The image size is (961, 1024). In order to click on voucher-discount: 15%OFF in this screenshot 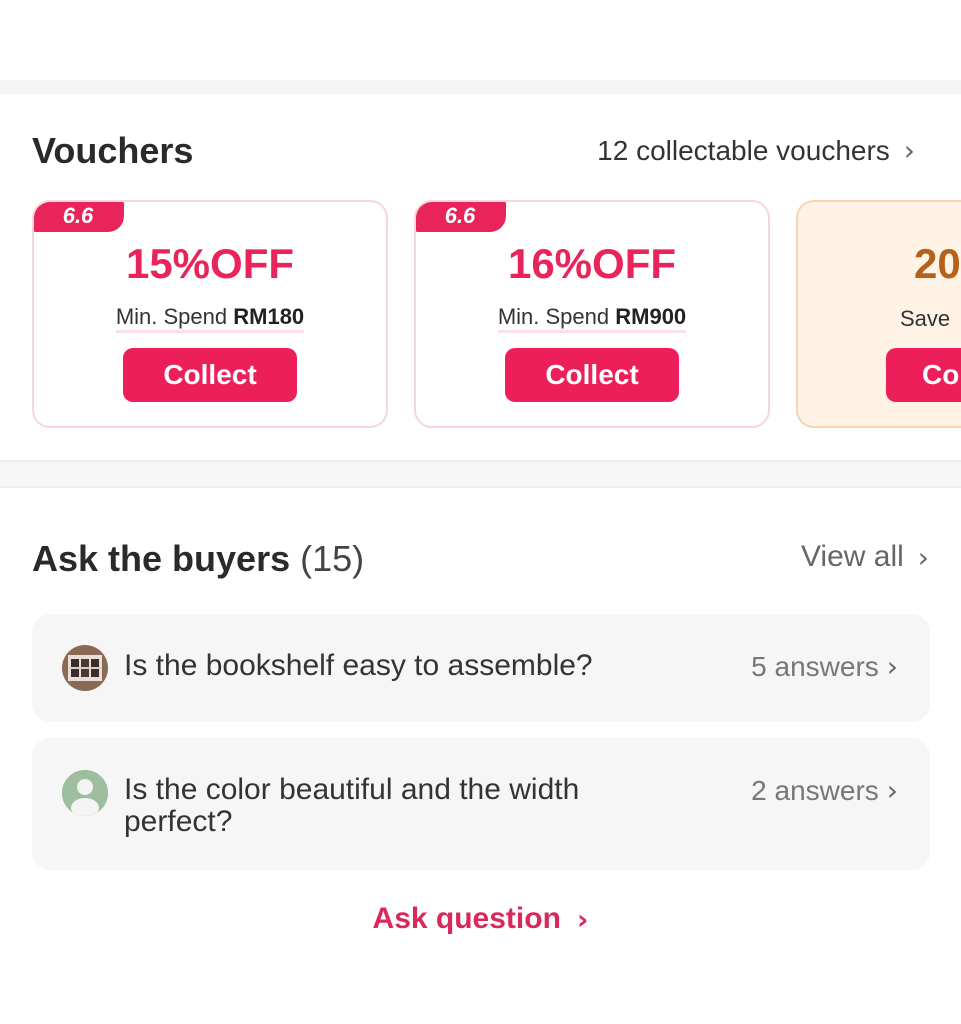, I will do `click(210, 263)`.